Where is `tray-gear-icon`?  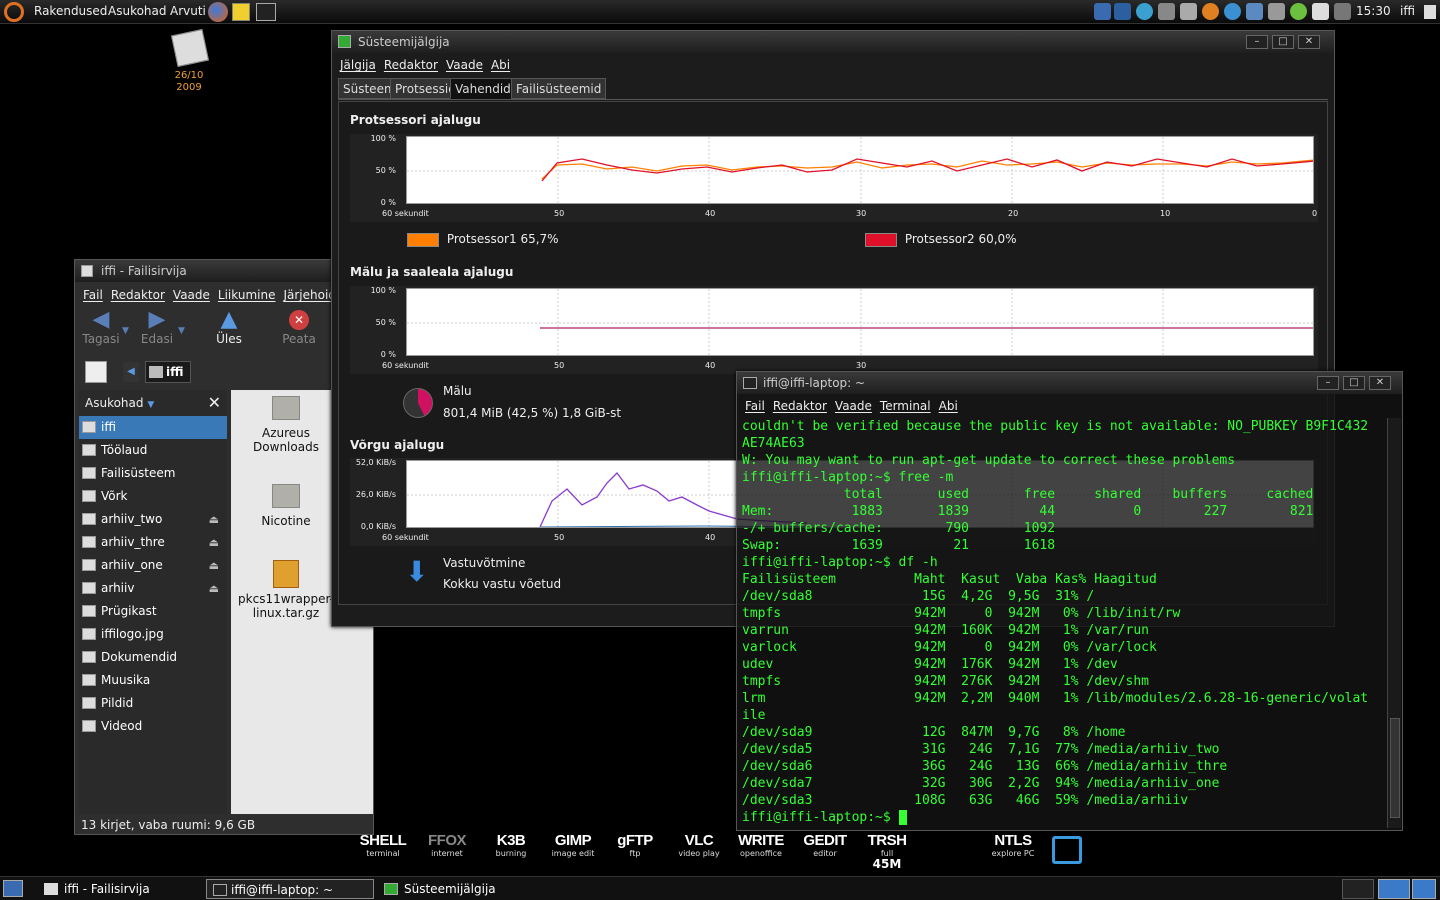
tray-gear-icon is located at coordinates (1166, 11).